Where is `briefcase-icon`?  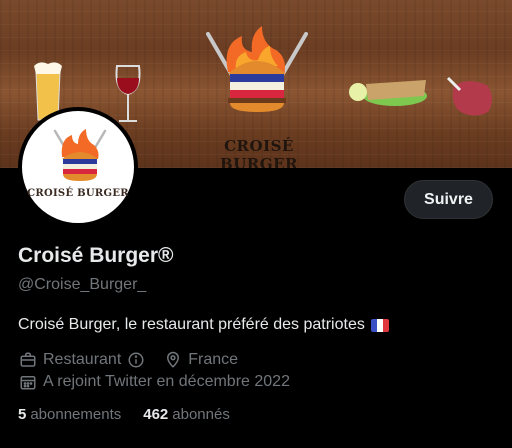
briefcase-icon is located at coordinates (28, 360).